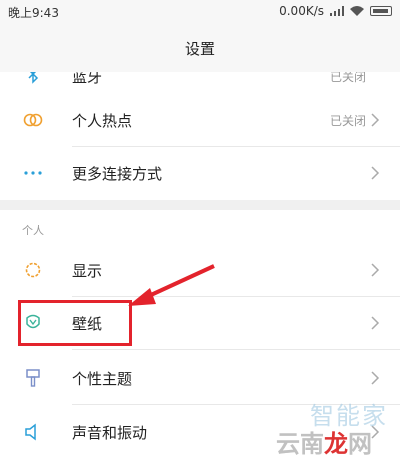 This screenshot has width=400, height=465. Describe the element at coordinates (347, 78) in the screenshot. I see `bluetooth-status: 已关闭` at that location.